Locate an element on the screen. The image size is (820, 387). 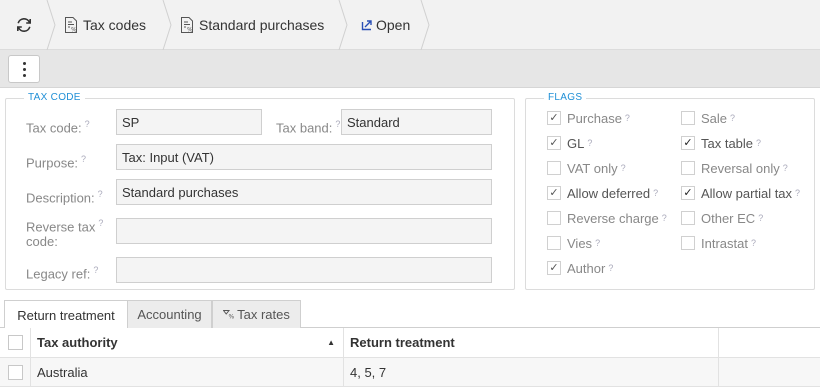
flag-vies: Vies? is located at coordinates (573, 243).